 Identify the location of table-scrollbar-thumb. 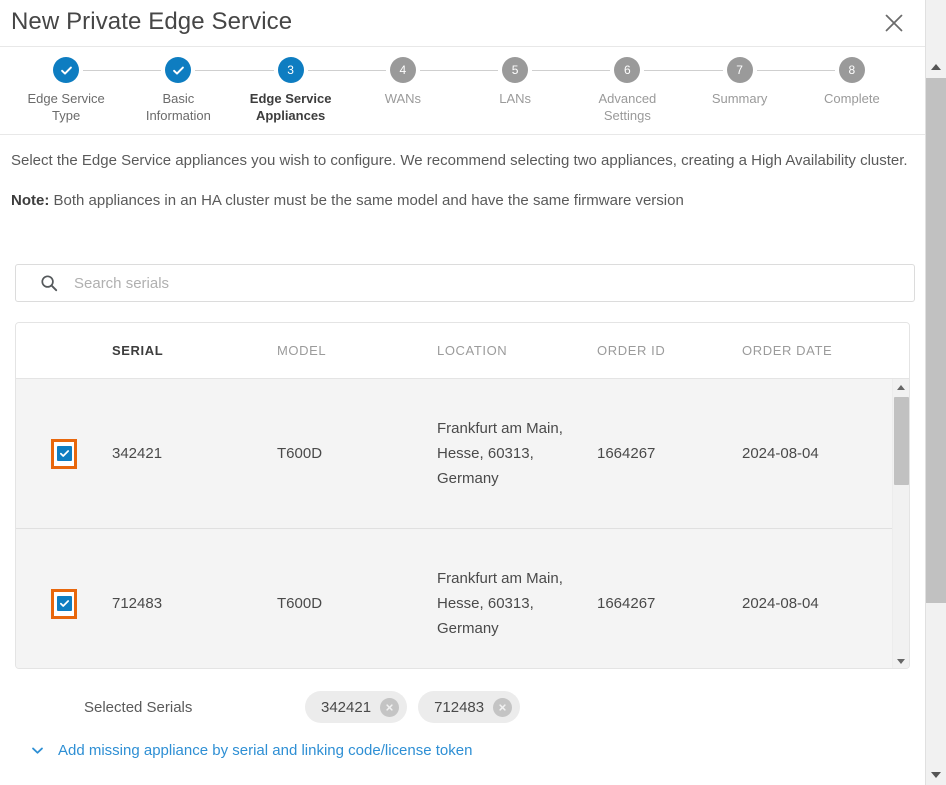
(901, 441).